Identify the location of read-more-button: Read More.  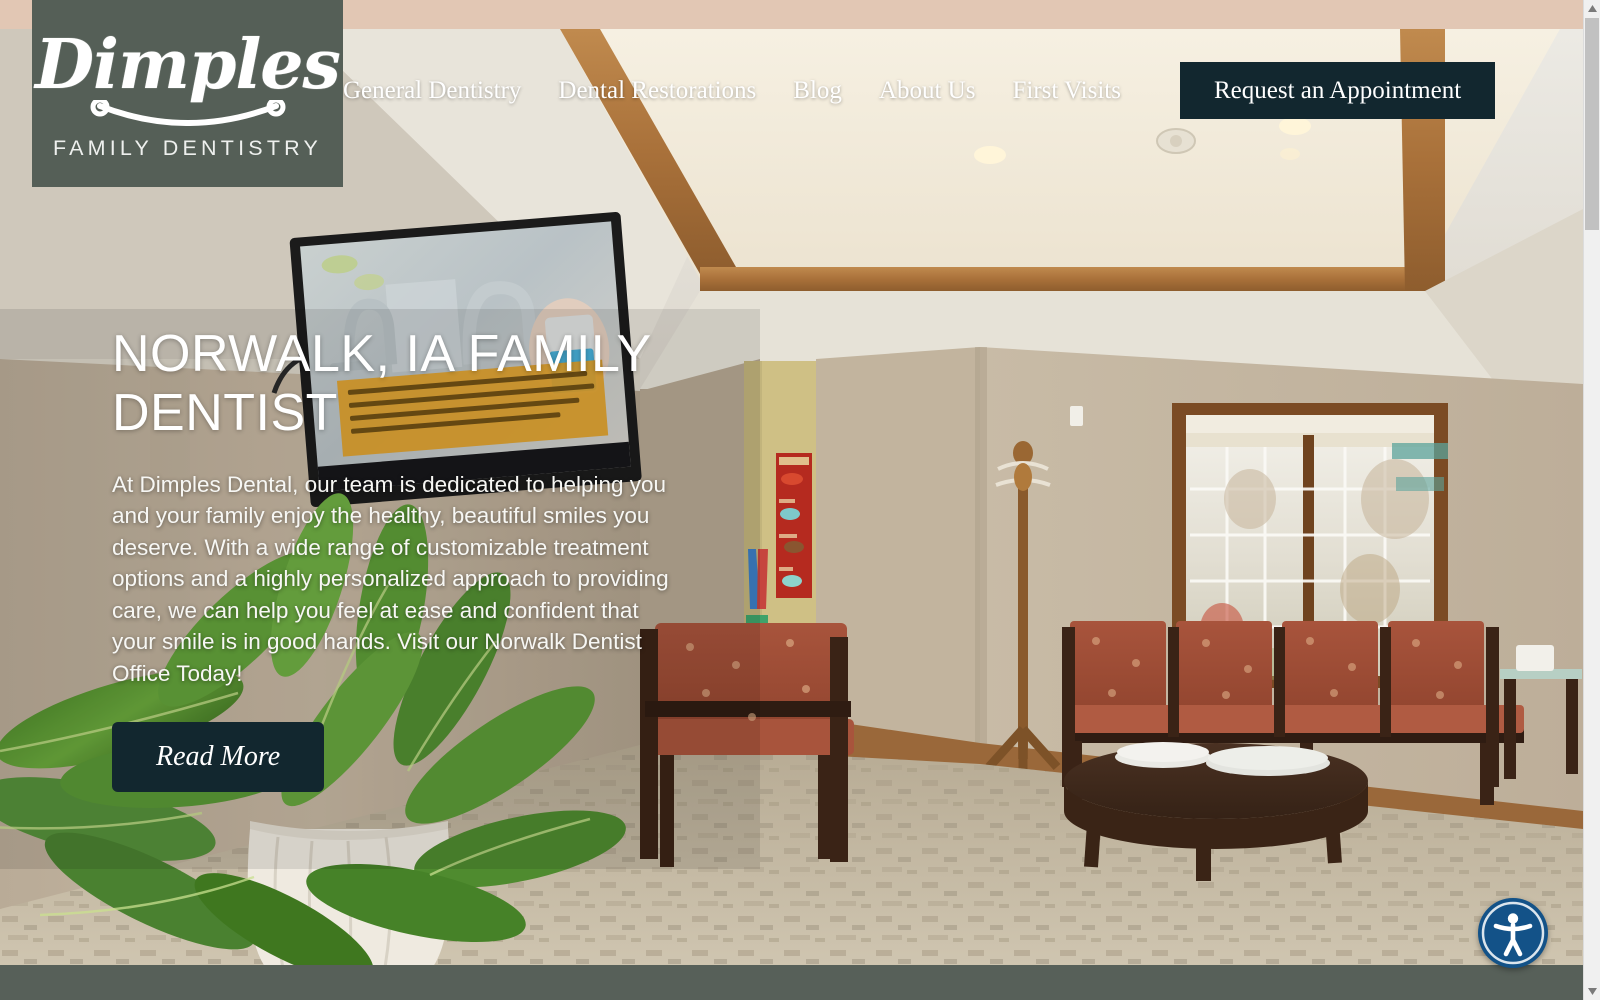
(218, 757).